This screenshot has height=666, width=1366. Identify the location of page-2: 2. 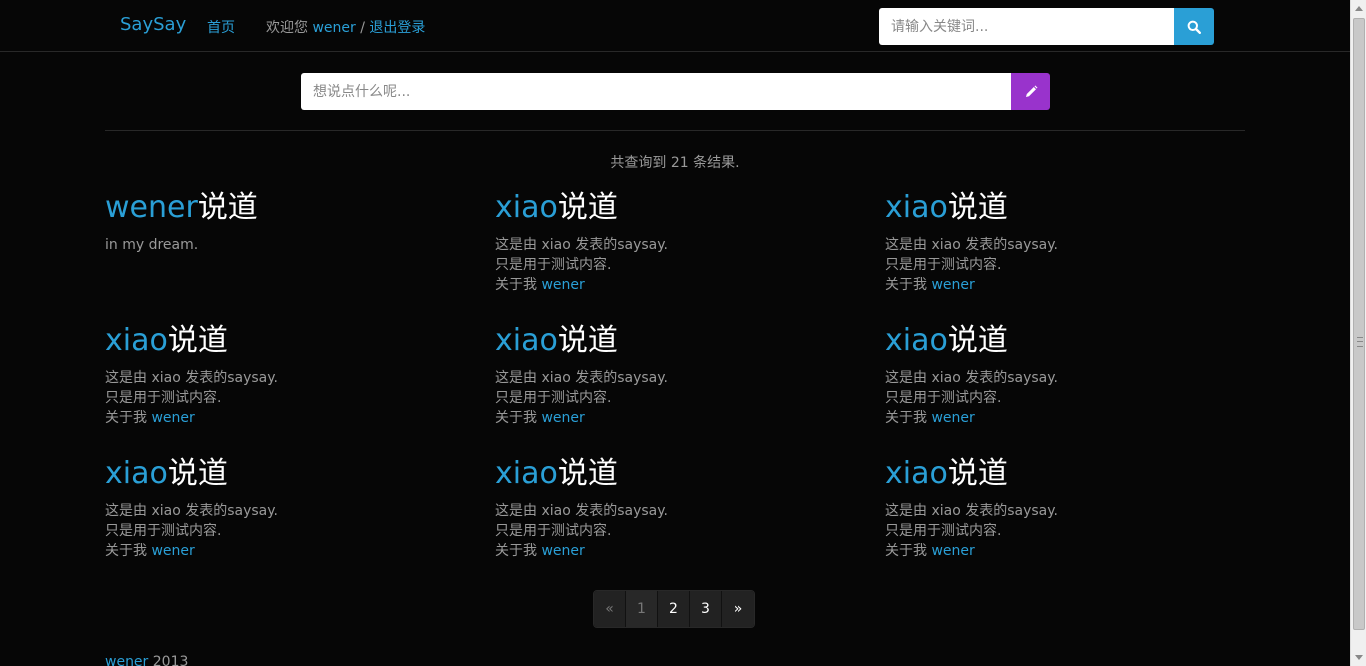
(674, 609).